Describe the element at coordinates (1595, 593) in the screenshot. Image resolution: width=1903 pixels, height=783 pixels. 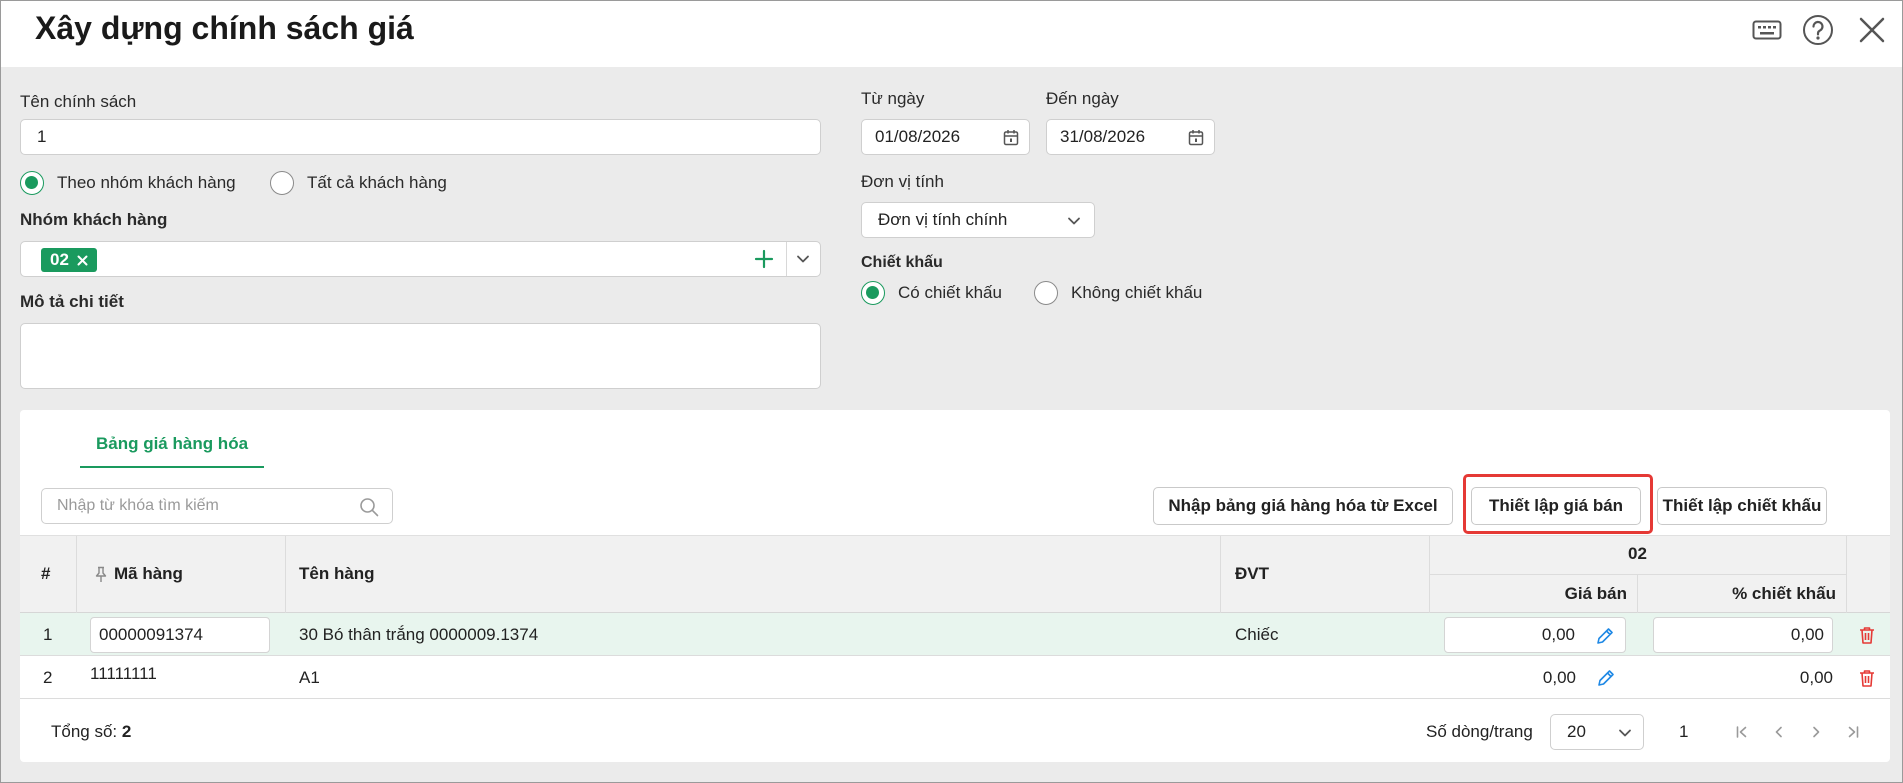
I see `col-price: Giá bán` at that location.